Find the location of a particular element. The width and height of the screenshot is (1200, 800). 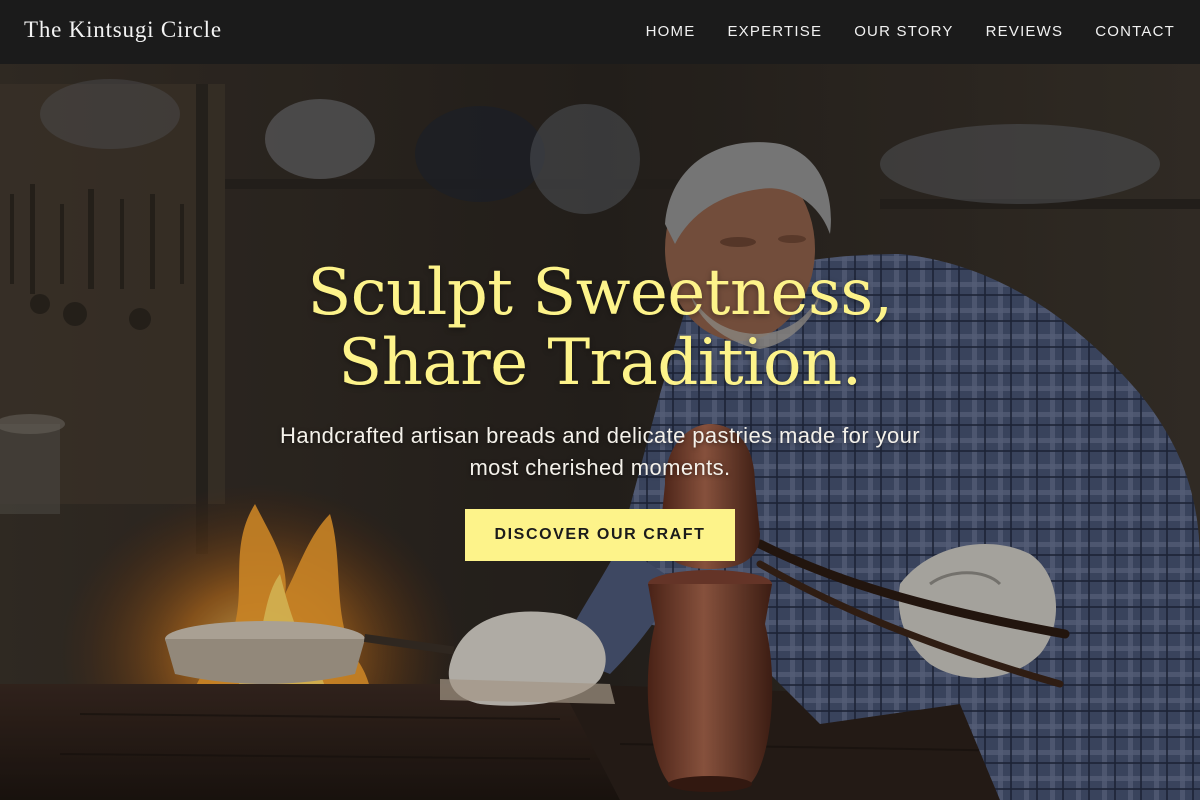

nav-item-expertise: EXPERTISE is located at coordinates (774, 32).